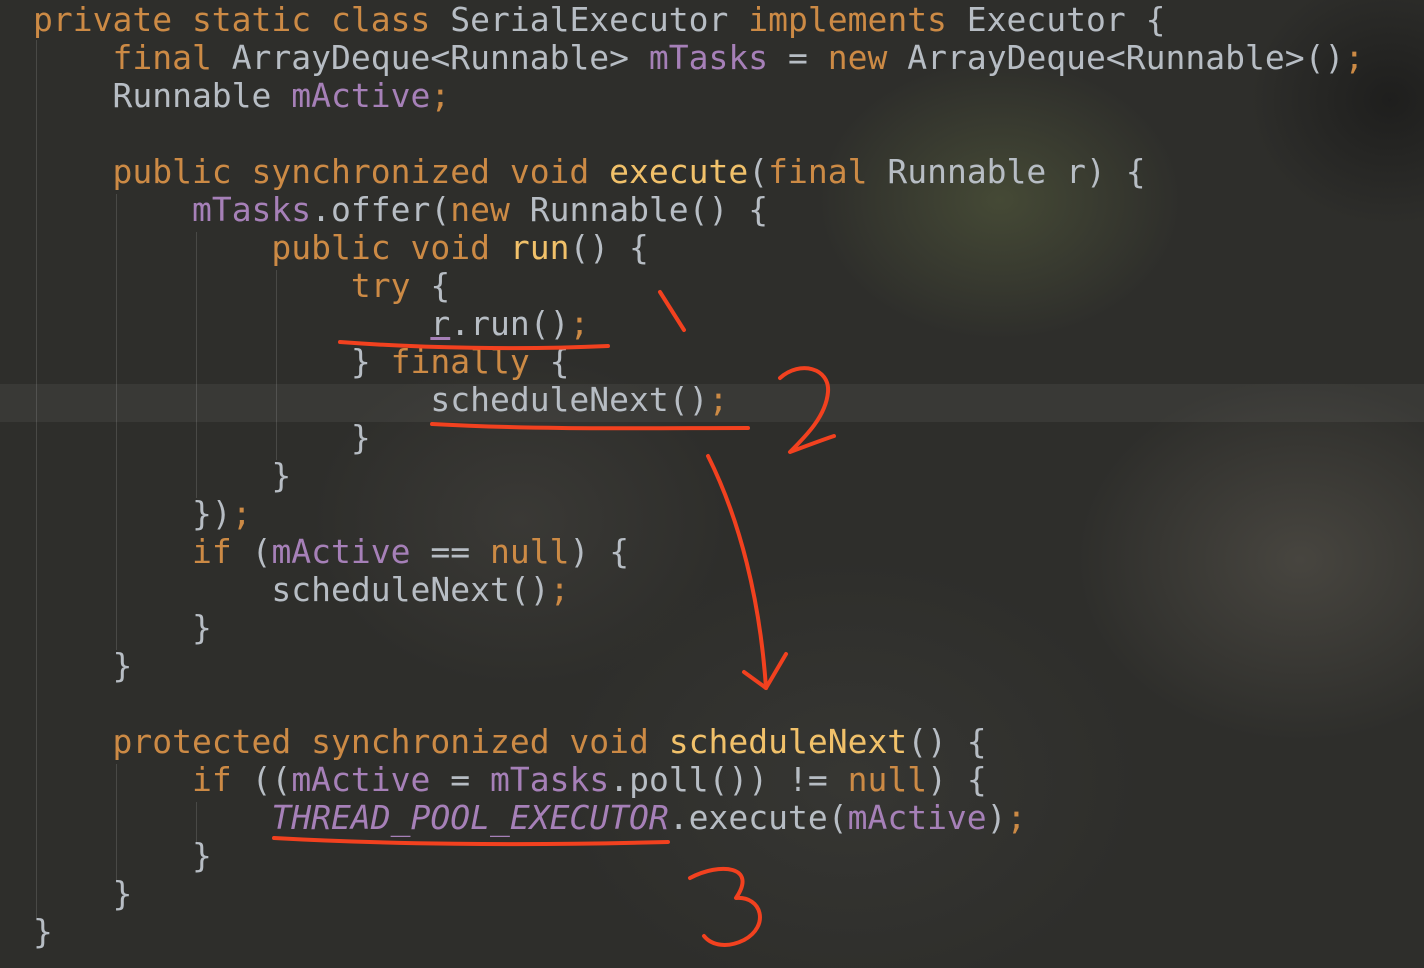  What do you see at coordinates (807, 410) in the screenshot?
I see `label-2-stroke` at bounding box center [807, 410].